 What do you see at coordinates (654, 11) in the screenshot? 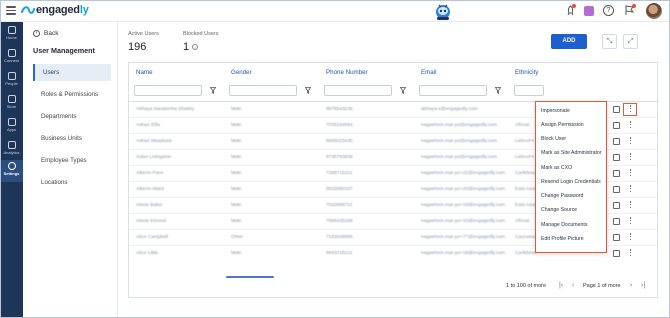
I see `avatar` at bounding box center [654, 11].